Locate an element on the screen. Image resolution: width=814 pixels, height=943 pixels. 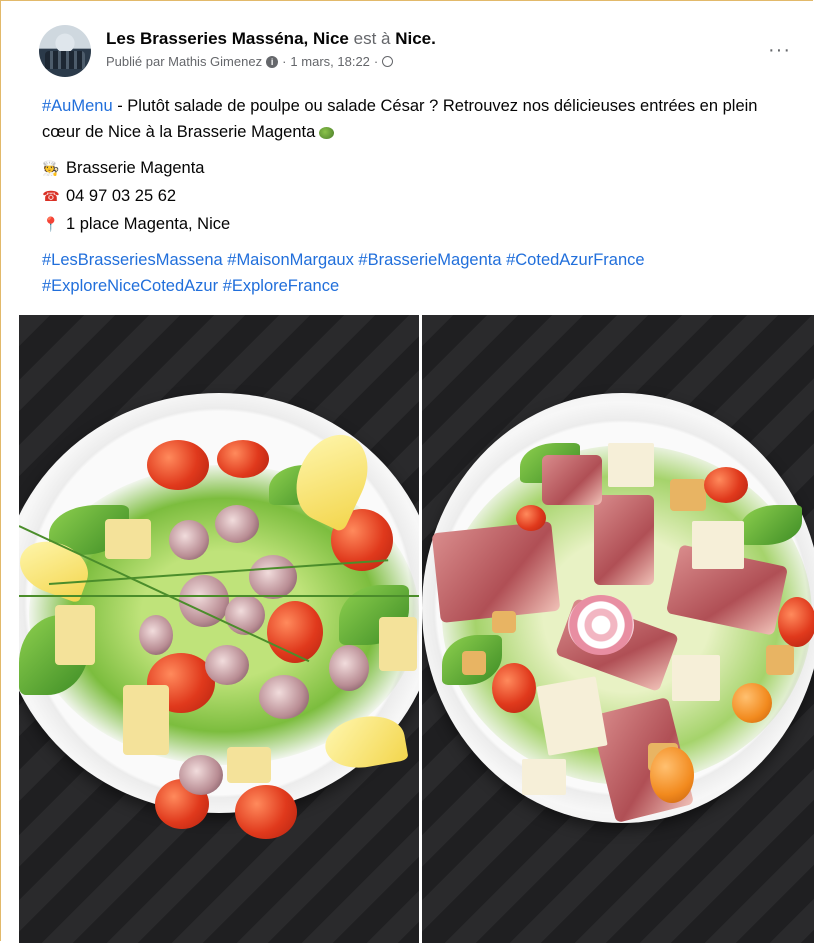
restaurant-name: Brasserie Magenta is located at coordinates (135, 168).